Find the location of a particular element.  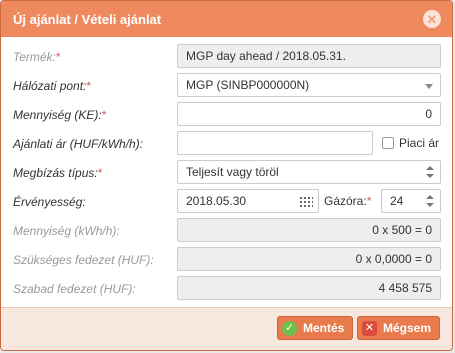

cancel-button-label: Mégsem is located at coordinates (407, 328).